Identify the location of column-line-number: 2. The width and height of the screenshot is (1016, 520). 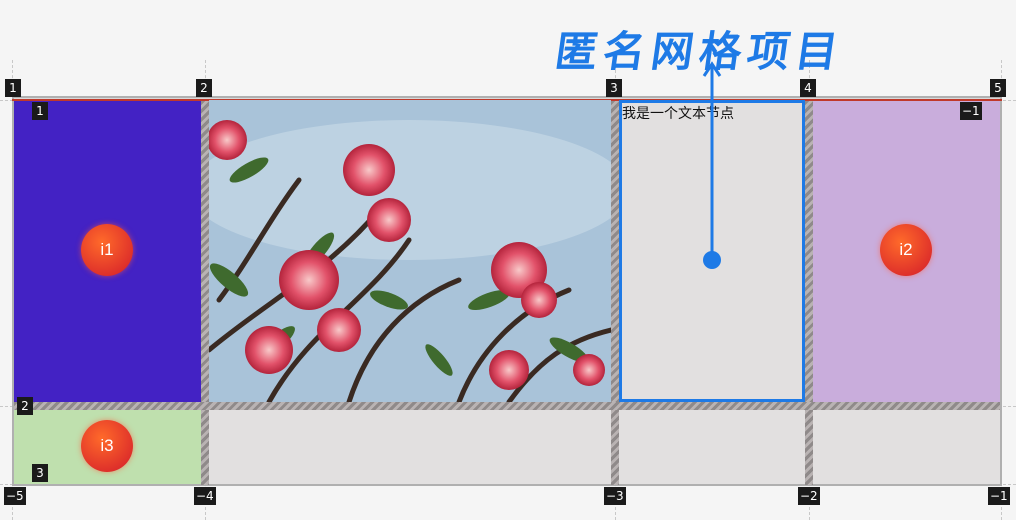
(204, 88).